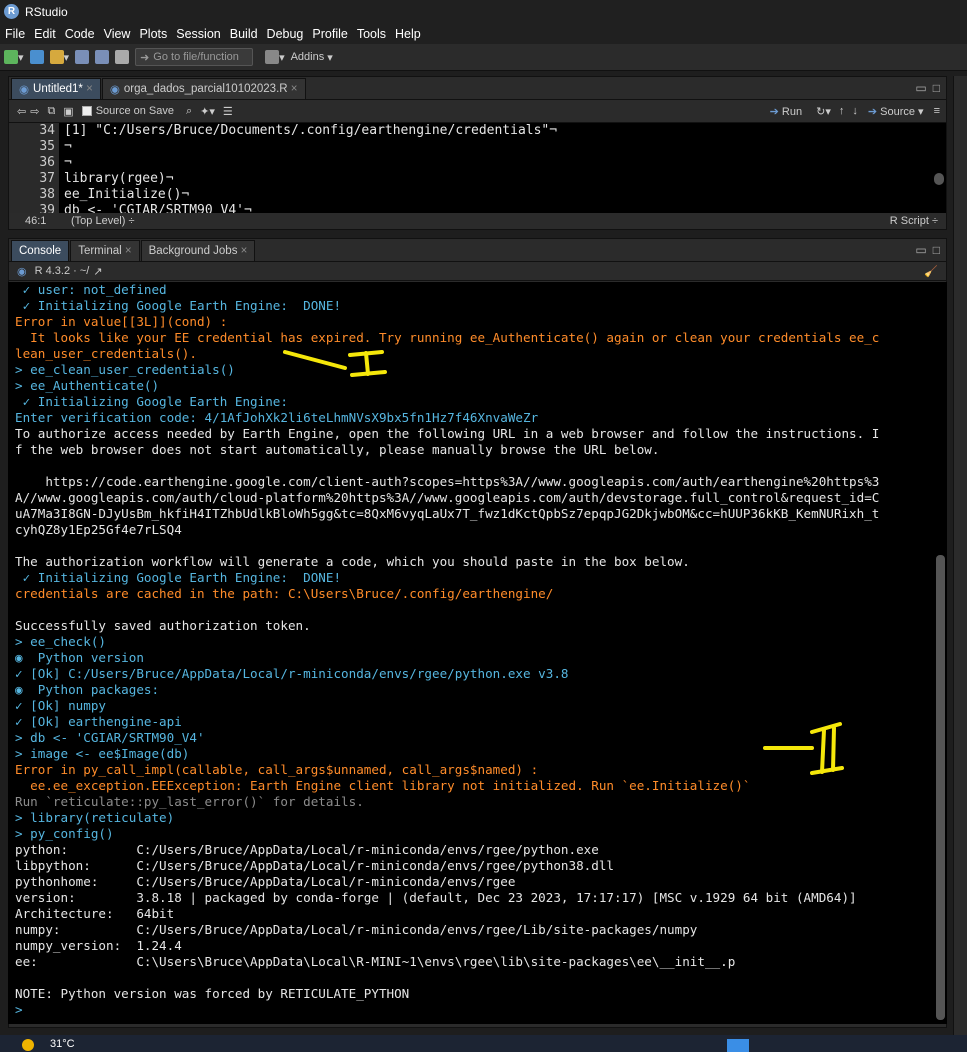 This screenshot has width=967, height=1052. I want to click on taskbar: 31°C, so click(483, 1043).